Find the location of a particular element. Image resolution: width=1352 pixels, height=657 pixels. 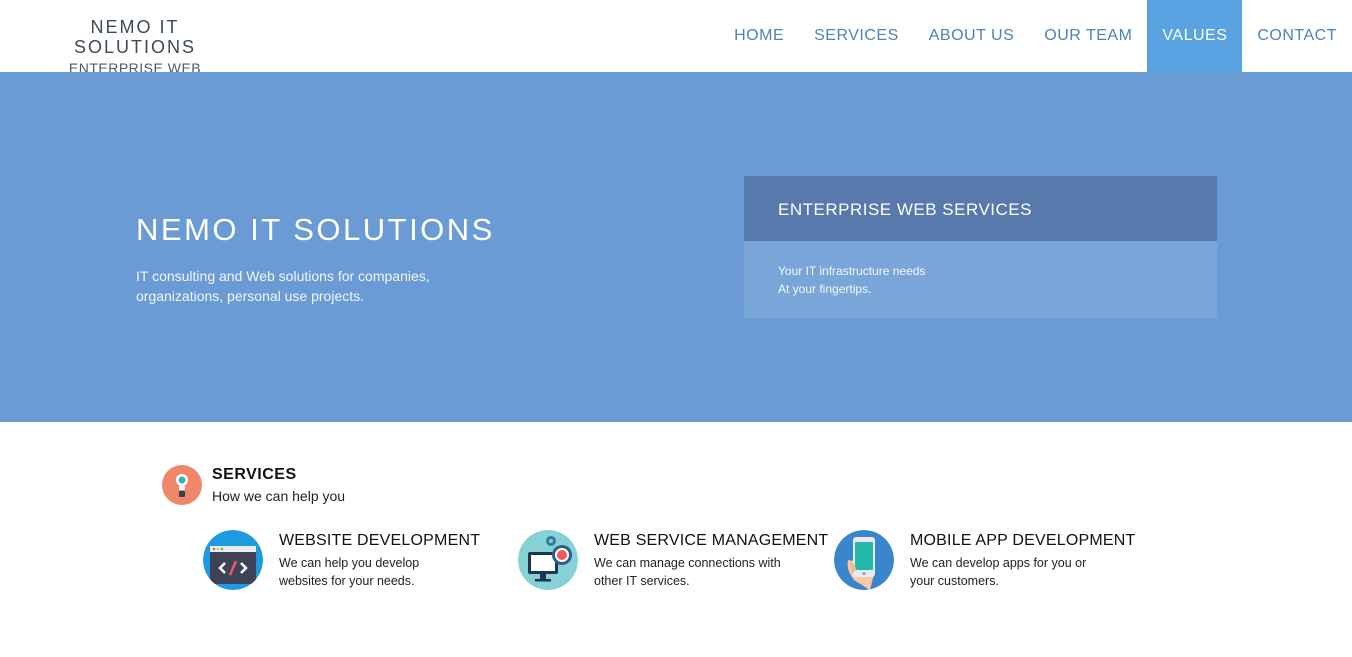

service-description-line-2: other IT services. is located at coordinates (642, 581).